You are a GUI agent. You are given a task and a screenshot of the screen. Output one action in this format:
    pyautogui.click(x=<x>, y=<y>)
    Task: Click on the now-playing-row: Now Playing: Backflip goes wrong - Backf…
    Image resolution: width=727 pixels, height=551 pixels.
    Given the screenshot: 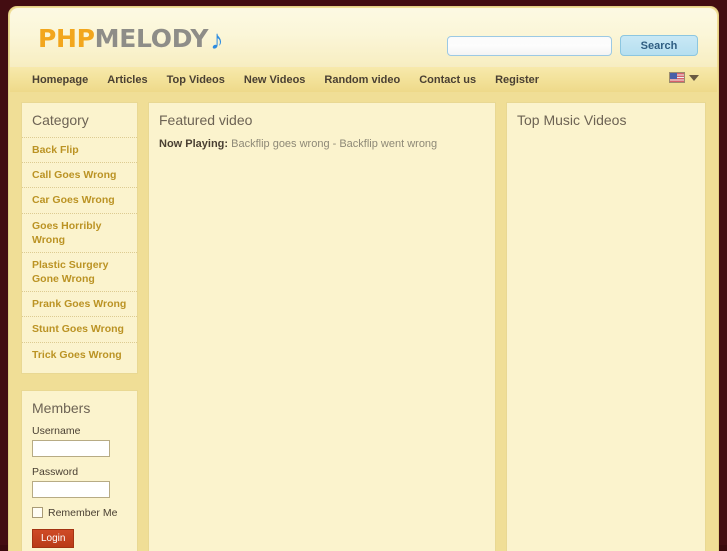 What is the action you would take?
    pyautogui.click(x=322, y=149)
    